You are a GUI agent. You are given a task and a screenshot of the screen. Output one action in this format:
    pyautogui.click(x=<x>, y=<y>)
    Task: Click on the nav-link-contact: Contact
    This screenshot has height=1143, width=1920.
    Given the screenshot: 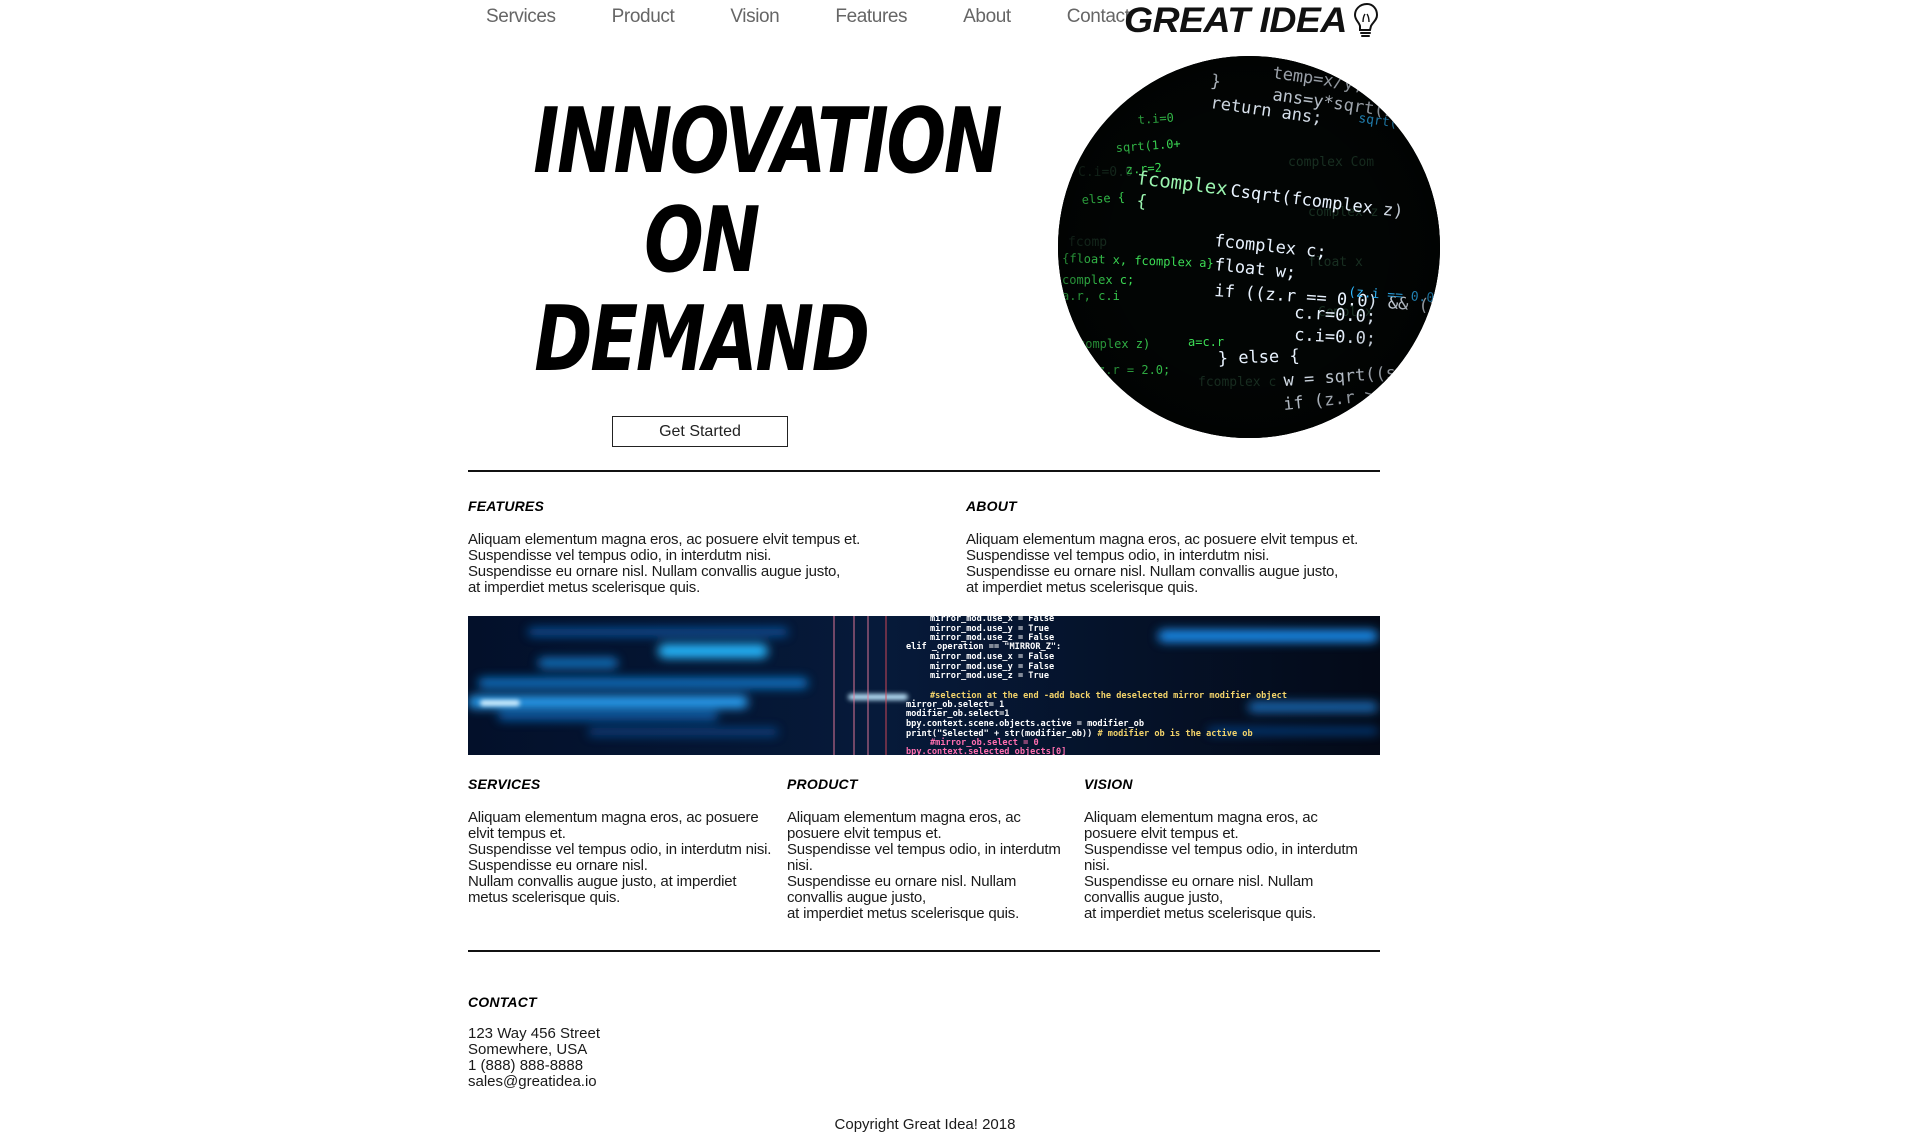 What is the action you would take?
    pyautogui.click(x=1098, y=17)
    